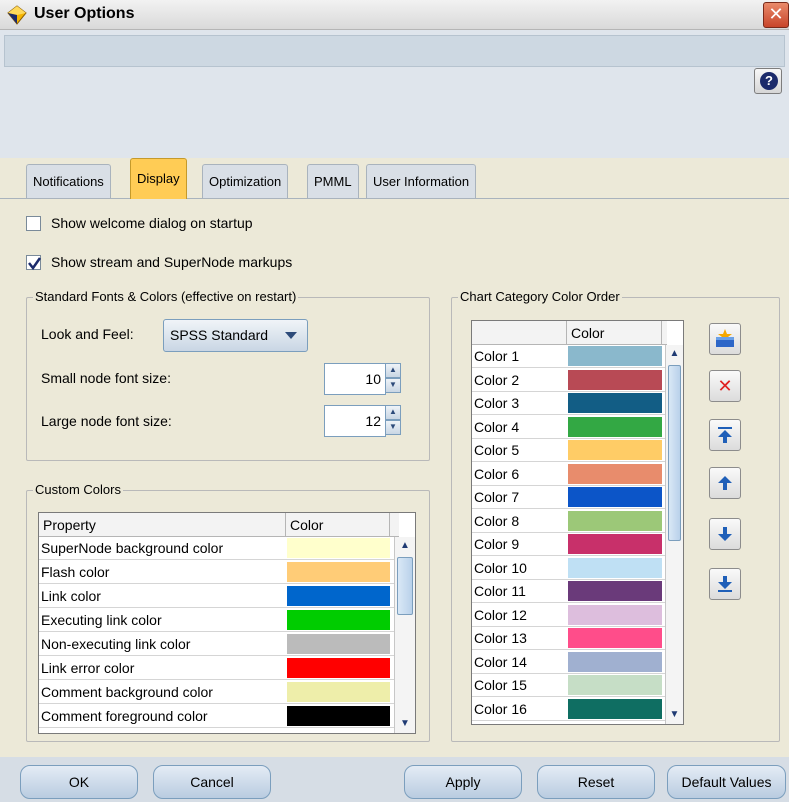 This screenshot has height=802, width=789. Describe the element at coordinates (79, 782) in the screenshot. I see `ok-button: OK` at that location.